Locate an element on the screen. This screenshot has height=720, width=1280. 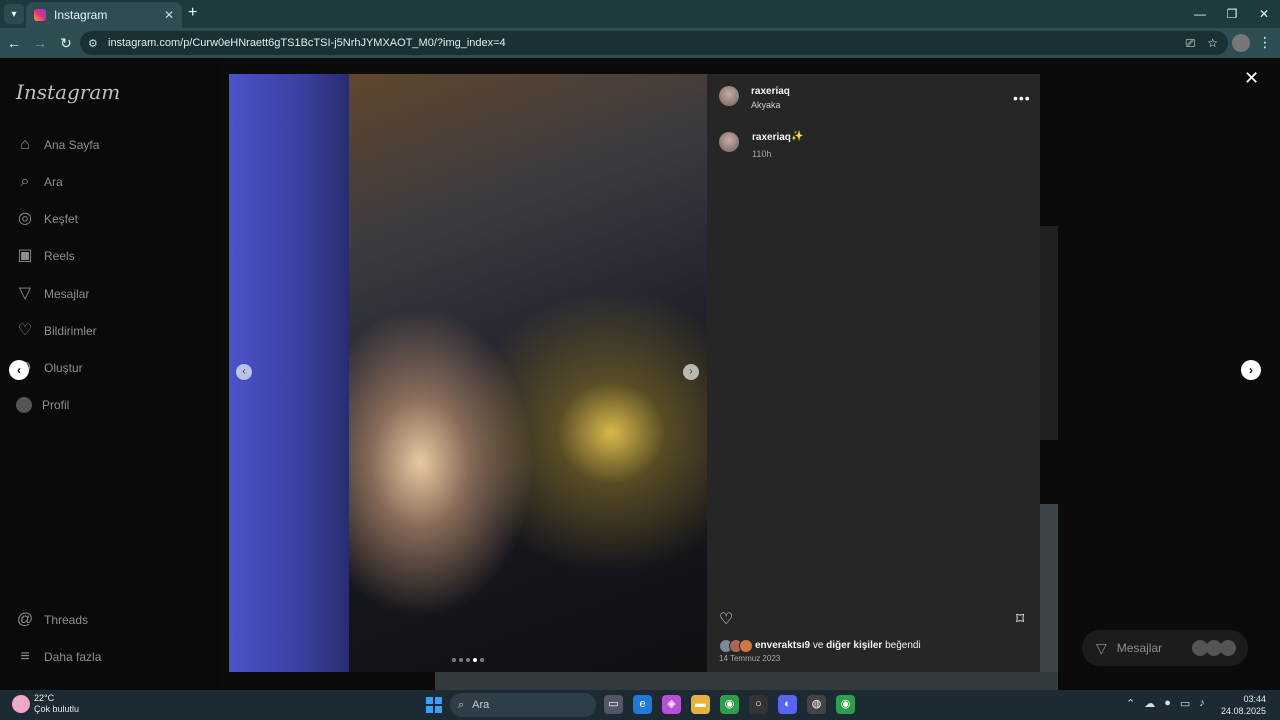
likes-connector: ve is located at coordinates (818, 645).